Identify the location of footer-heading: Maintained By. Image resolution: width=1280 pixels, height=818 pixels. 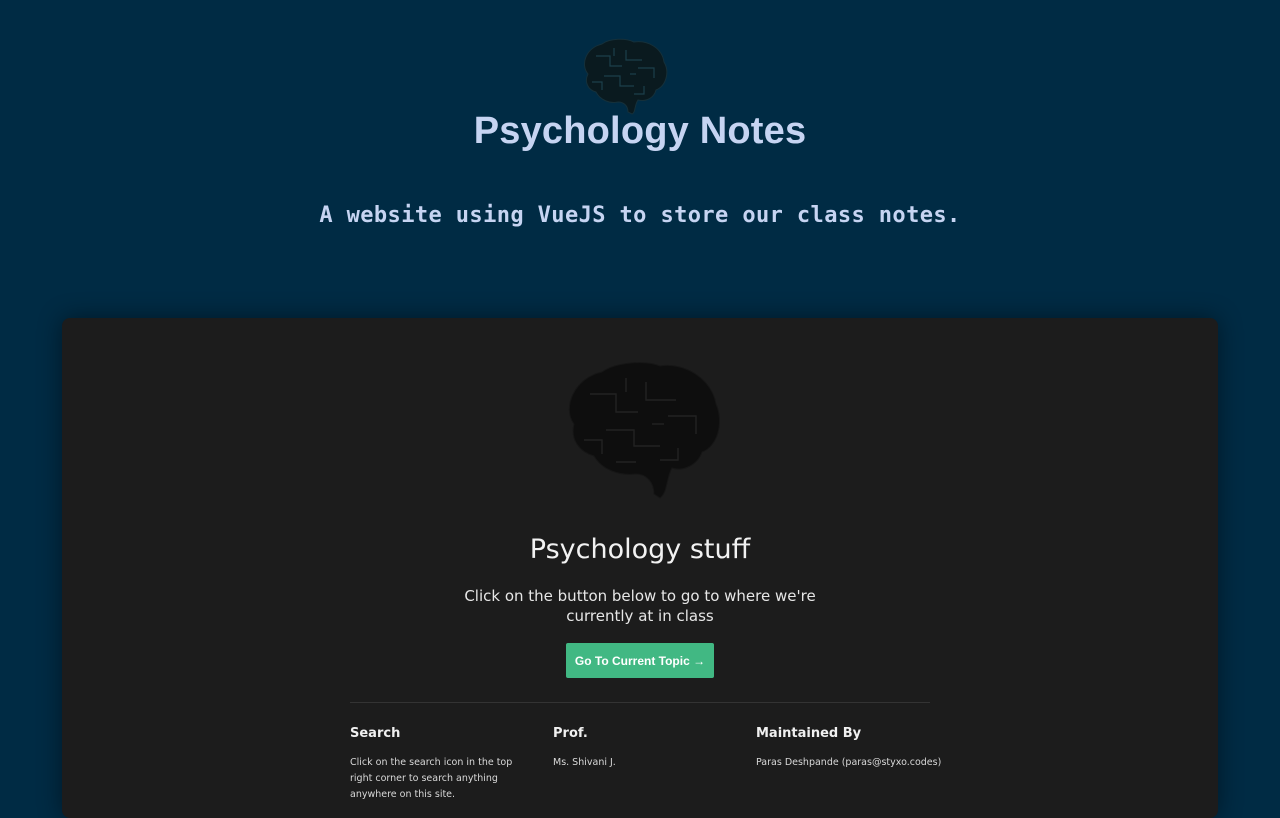
(809, 733).